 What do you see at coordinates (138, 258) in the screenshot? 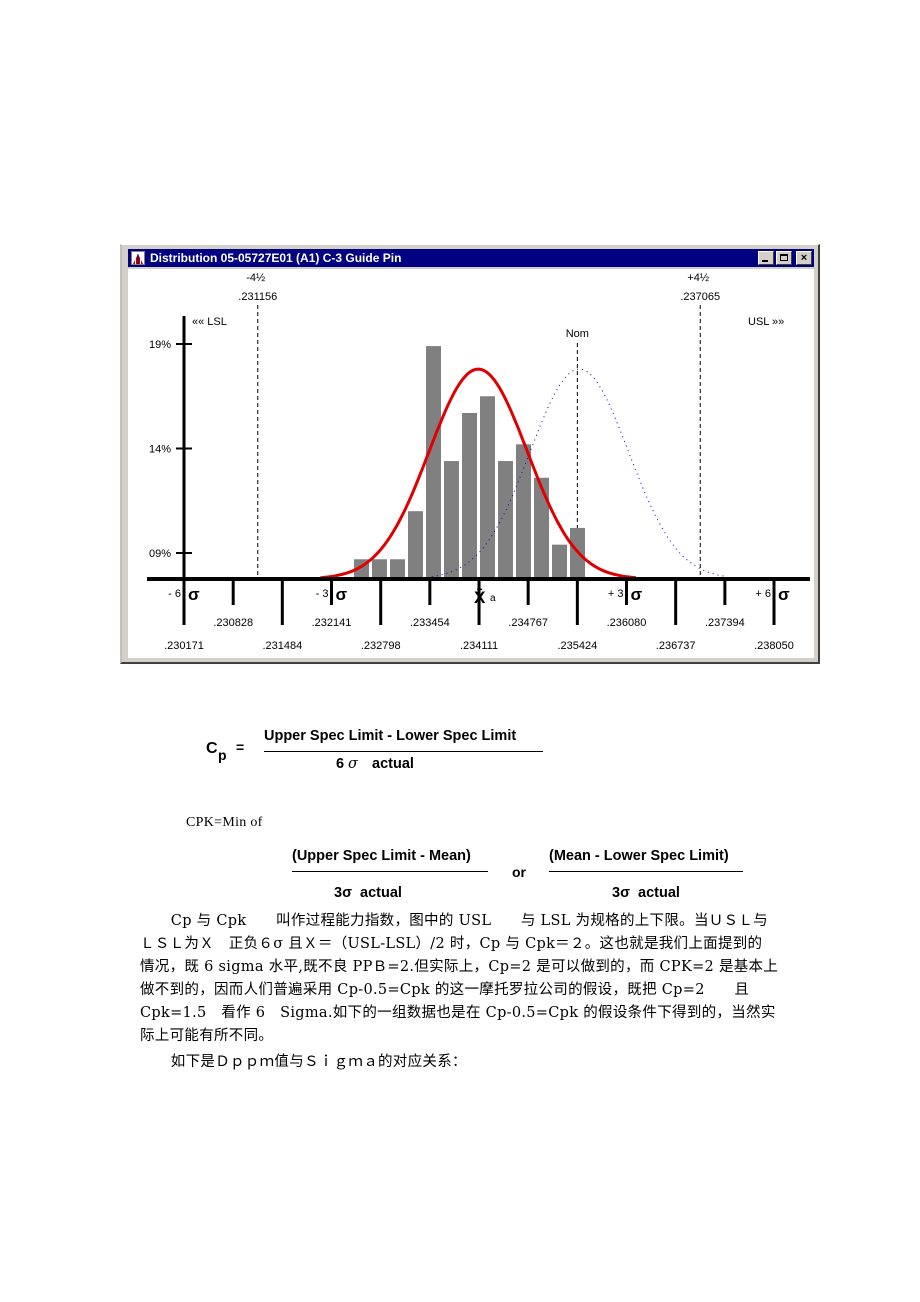
I see `distribution-chart-icon` at bounding box center [138, 258].